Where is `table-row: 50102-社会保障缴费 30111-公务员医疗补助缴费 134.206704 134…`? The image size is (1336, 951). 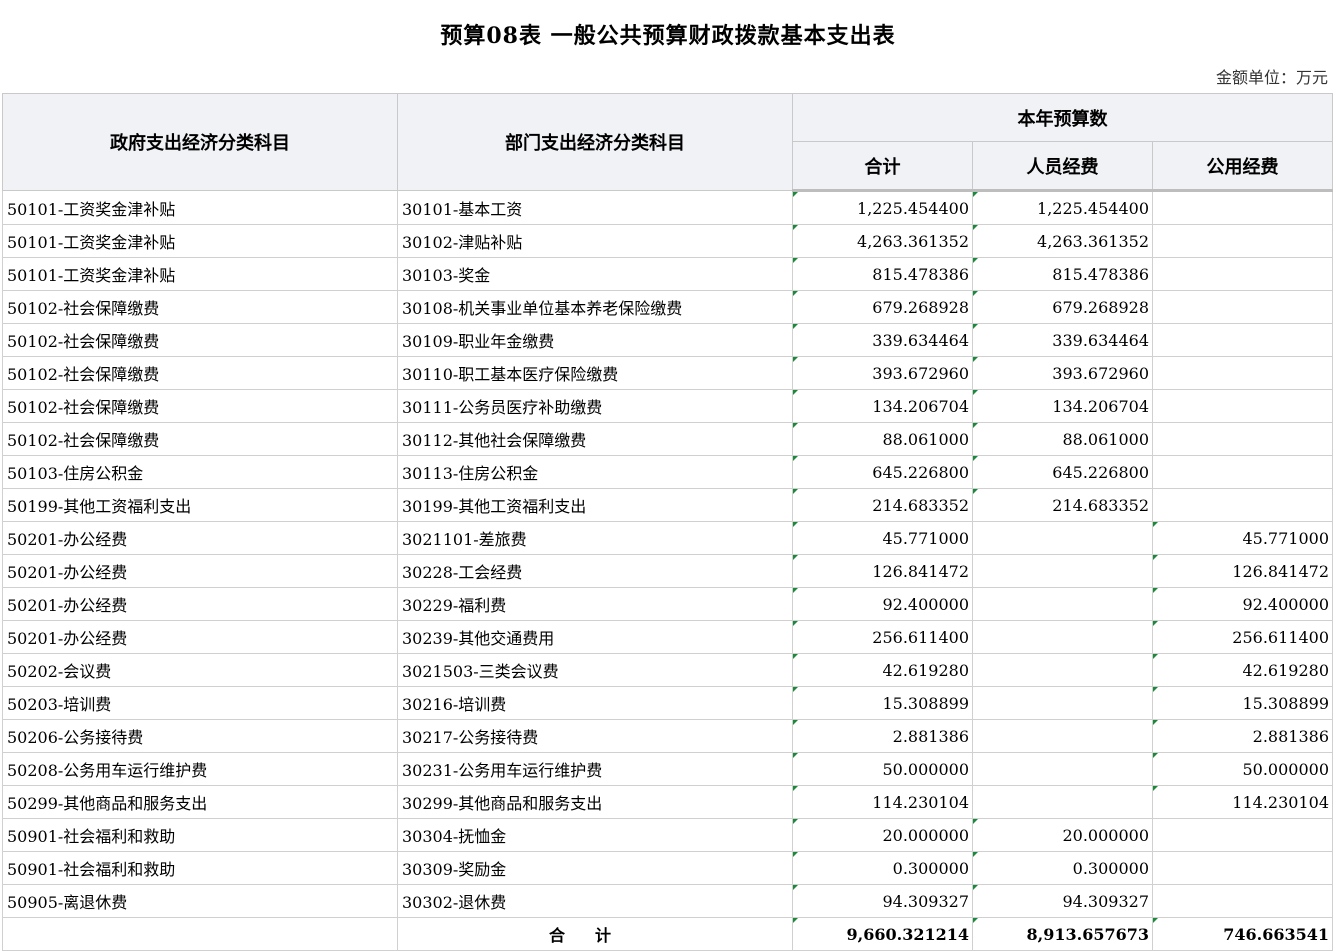 table-row: 50102-社会保障缴费 30111-公务员医疗补助缴费 134.206704 134… is located at coordinates (667, 406).